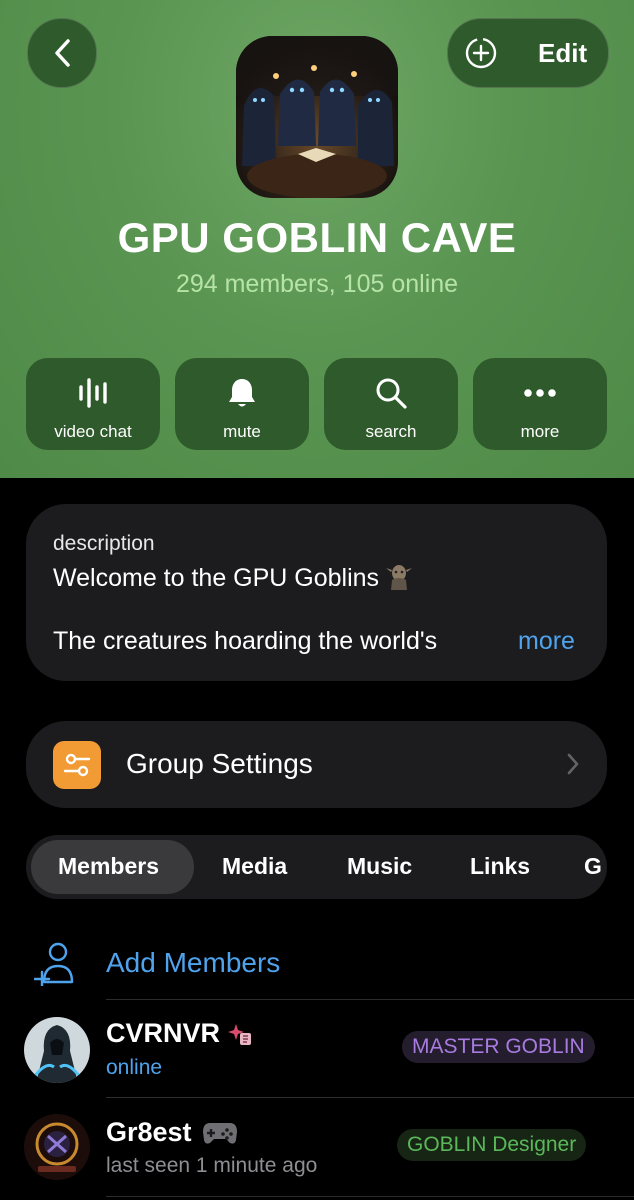  What do you see at coordinates (240, 1034) in the screenshot?
I see `sparkle-badge-icon` at bounding box center [240, 1034].